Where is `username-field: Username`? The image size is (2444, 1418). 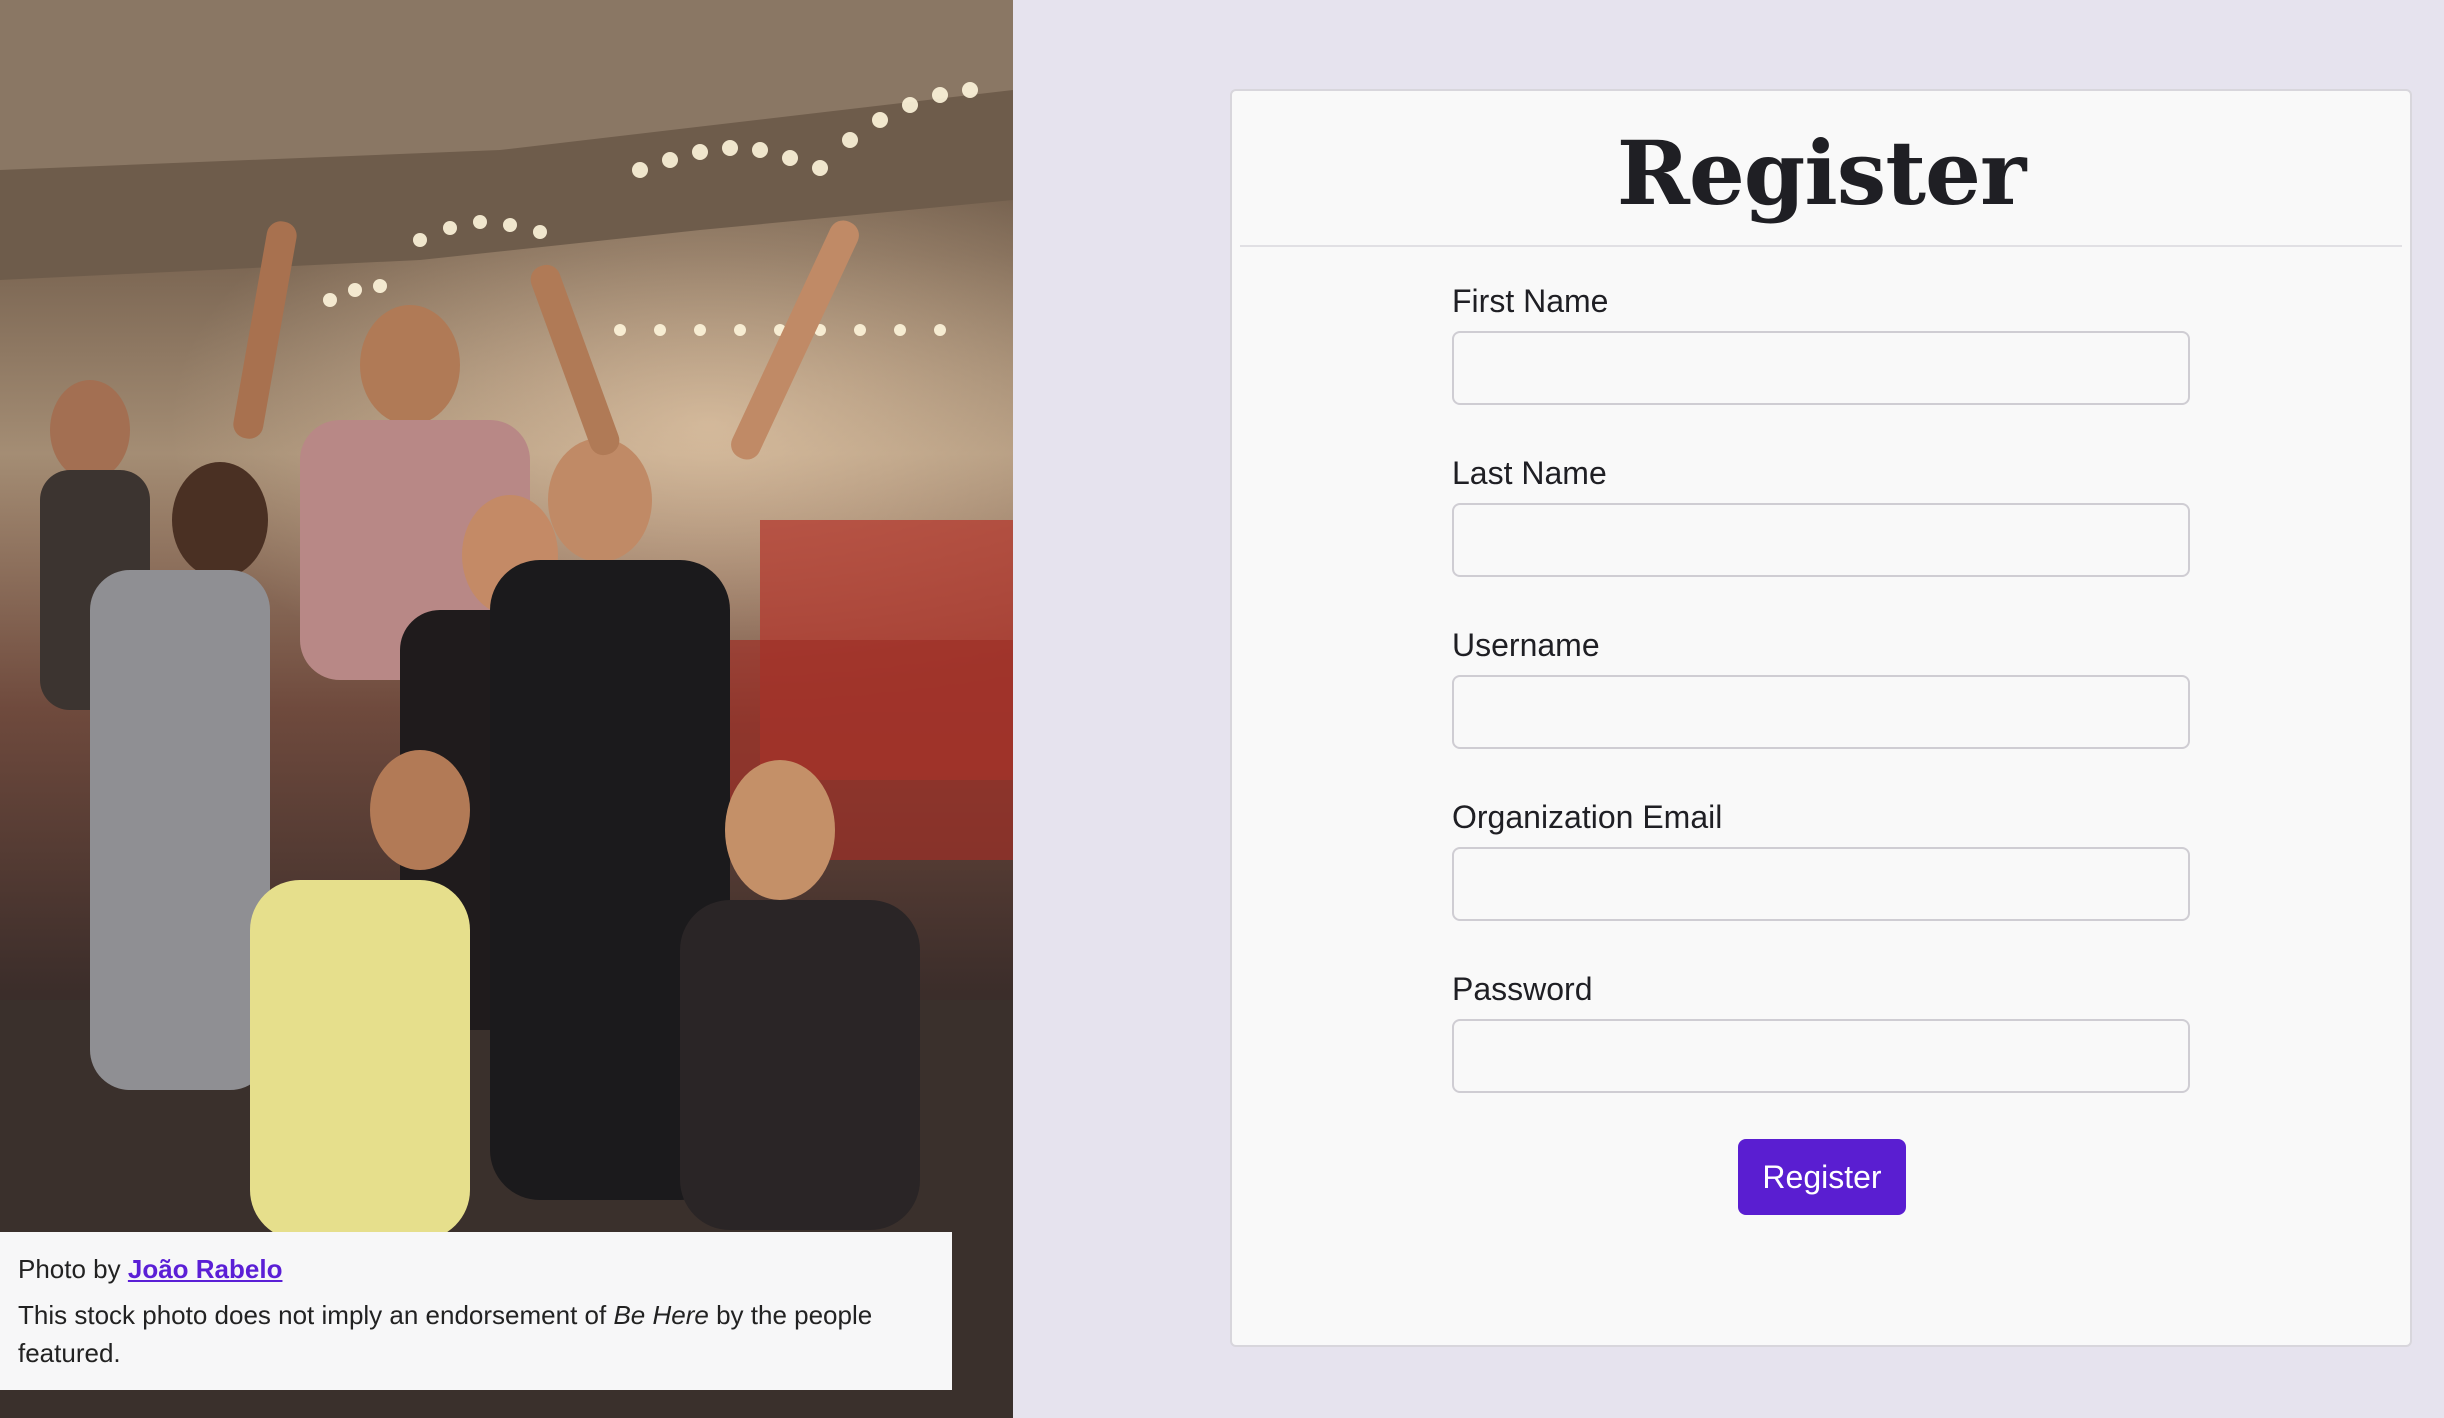 username-field: Username is located at coordinates (1821, 687).